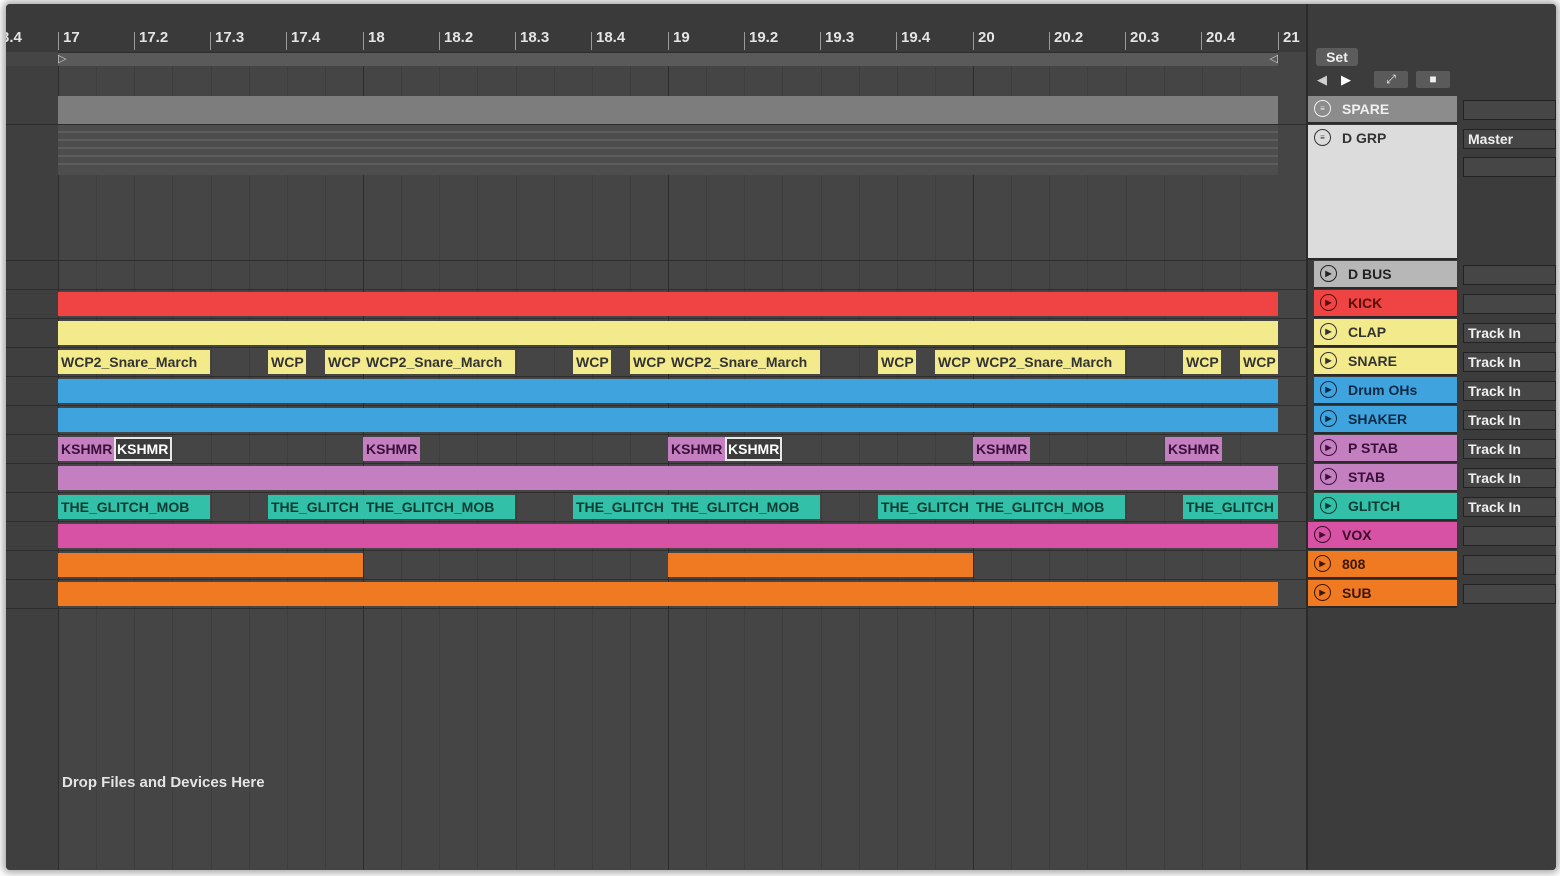 The height and width of the screenshot is (876, 1560). What do you see at coordinates (1346, 80) in the screenshot?
I see `arrow-right-icon: ▶` at bounding box center [1346, 80].